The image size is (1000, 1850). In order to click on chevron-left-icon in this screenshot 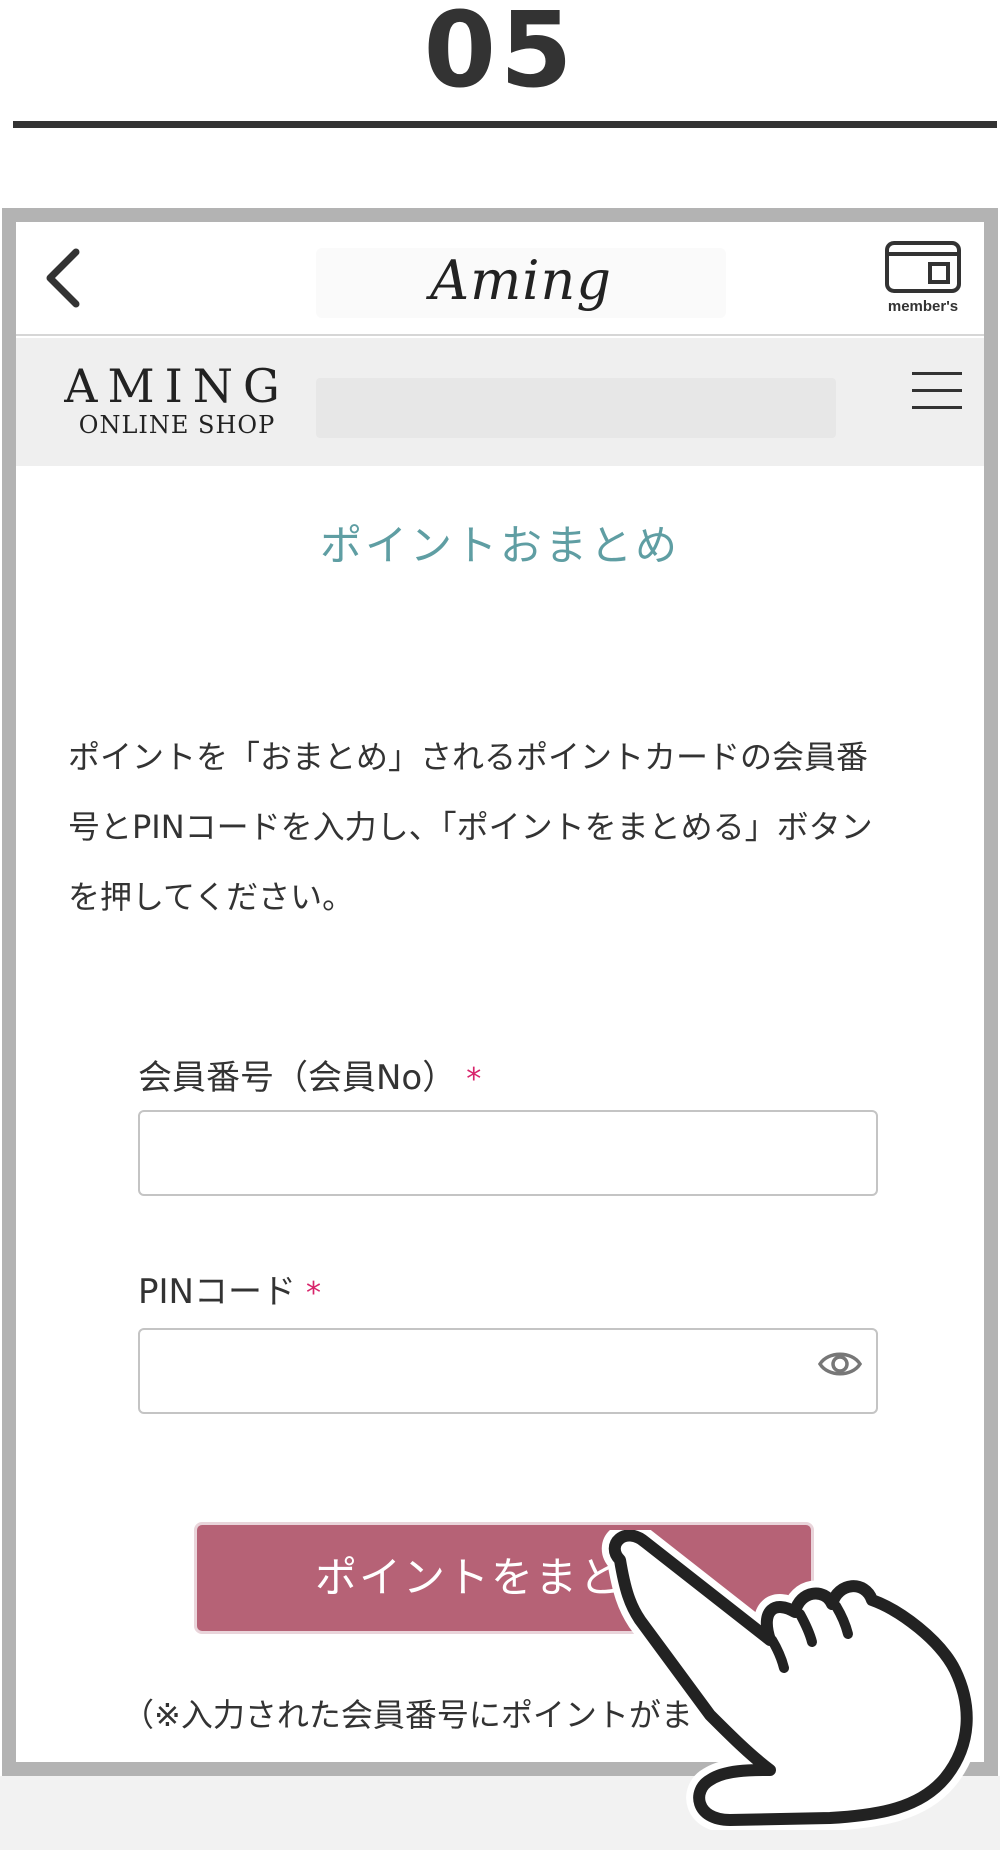, I will do `click(63, 278)`.